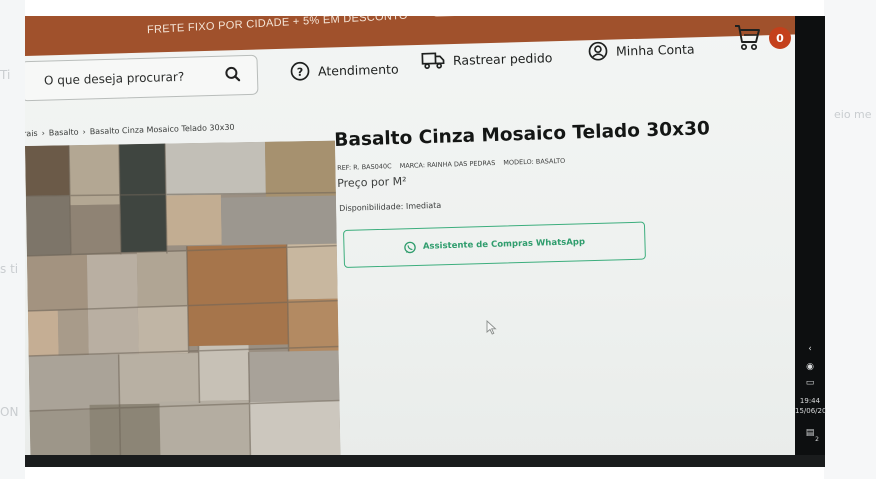  What do you see at coordinates (358, 69) in the screenshot?
I see `nav-support-label: Atendimento` at bounding box center [358, 69].